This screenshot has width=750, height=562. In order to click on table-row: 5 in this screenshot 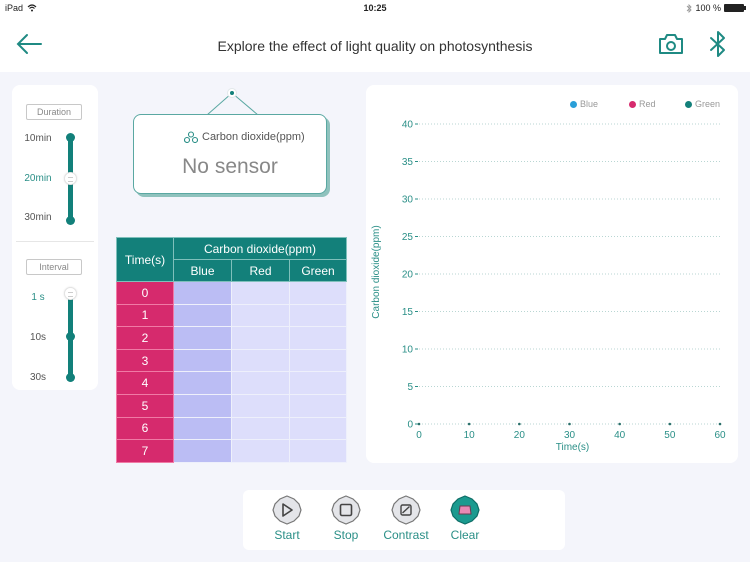, I will do `click(231, 405)`.